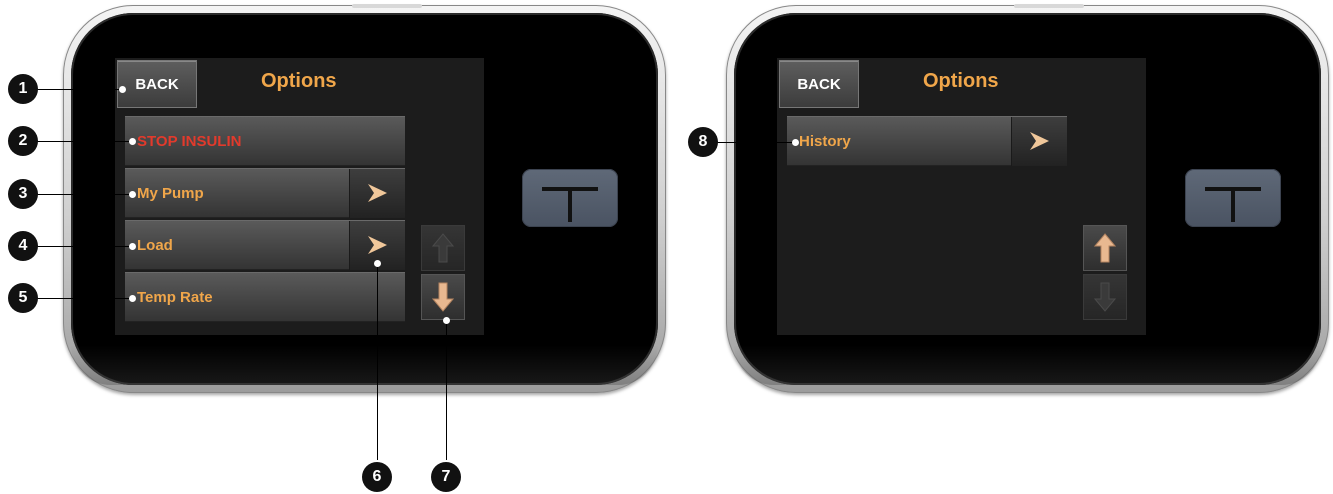  What do you see at coordinates (175, 297) in the screenshot?
I see `menu-item-label: Temp Rate` at bounding box center [175, 297].